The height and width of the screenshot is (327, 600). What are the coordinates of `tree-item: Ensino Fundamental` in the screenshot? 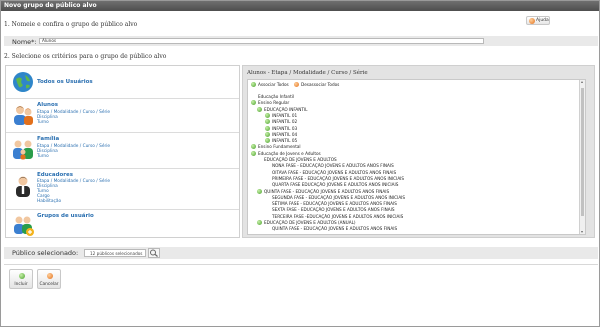 It's located at (276, 147).